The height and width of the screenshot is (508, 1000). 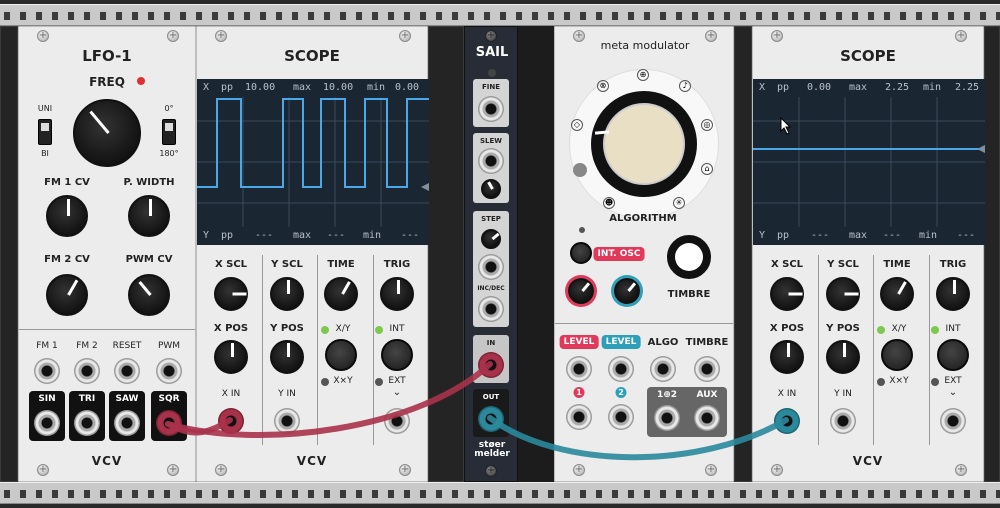 What do you see at coordinates (881, 330) in the screenshot?
I see `scope2-xy-led` at bounding box center [881, 330].